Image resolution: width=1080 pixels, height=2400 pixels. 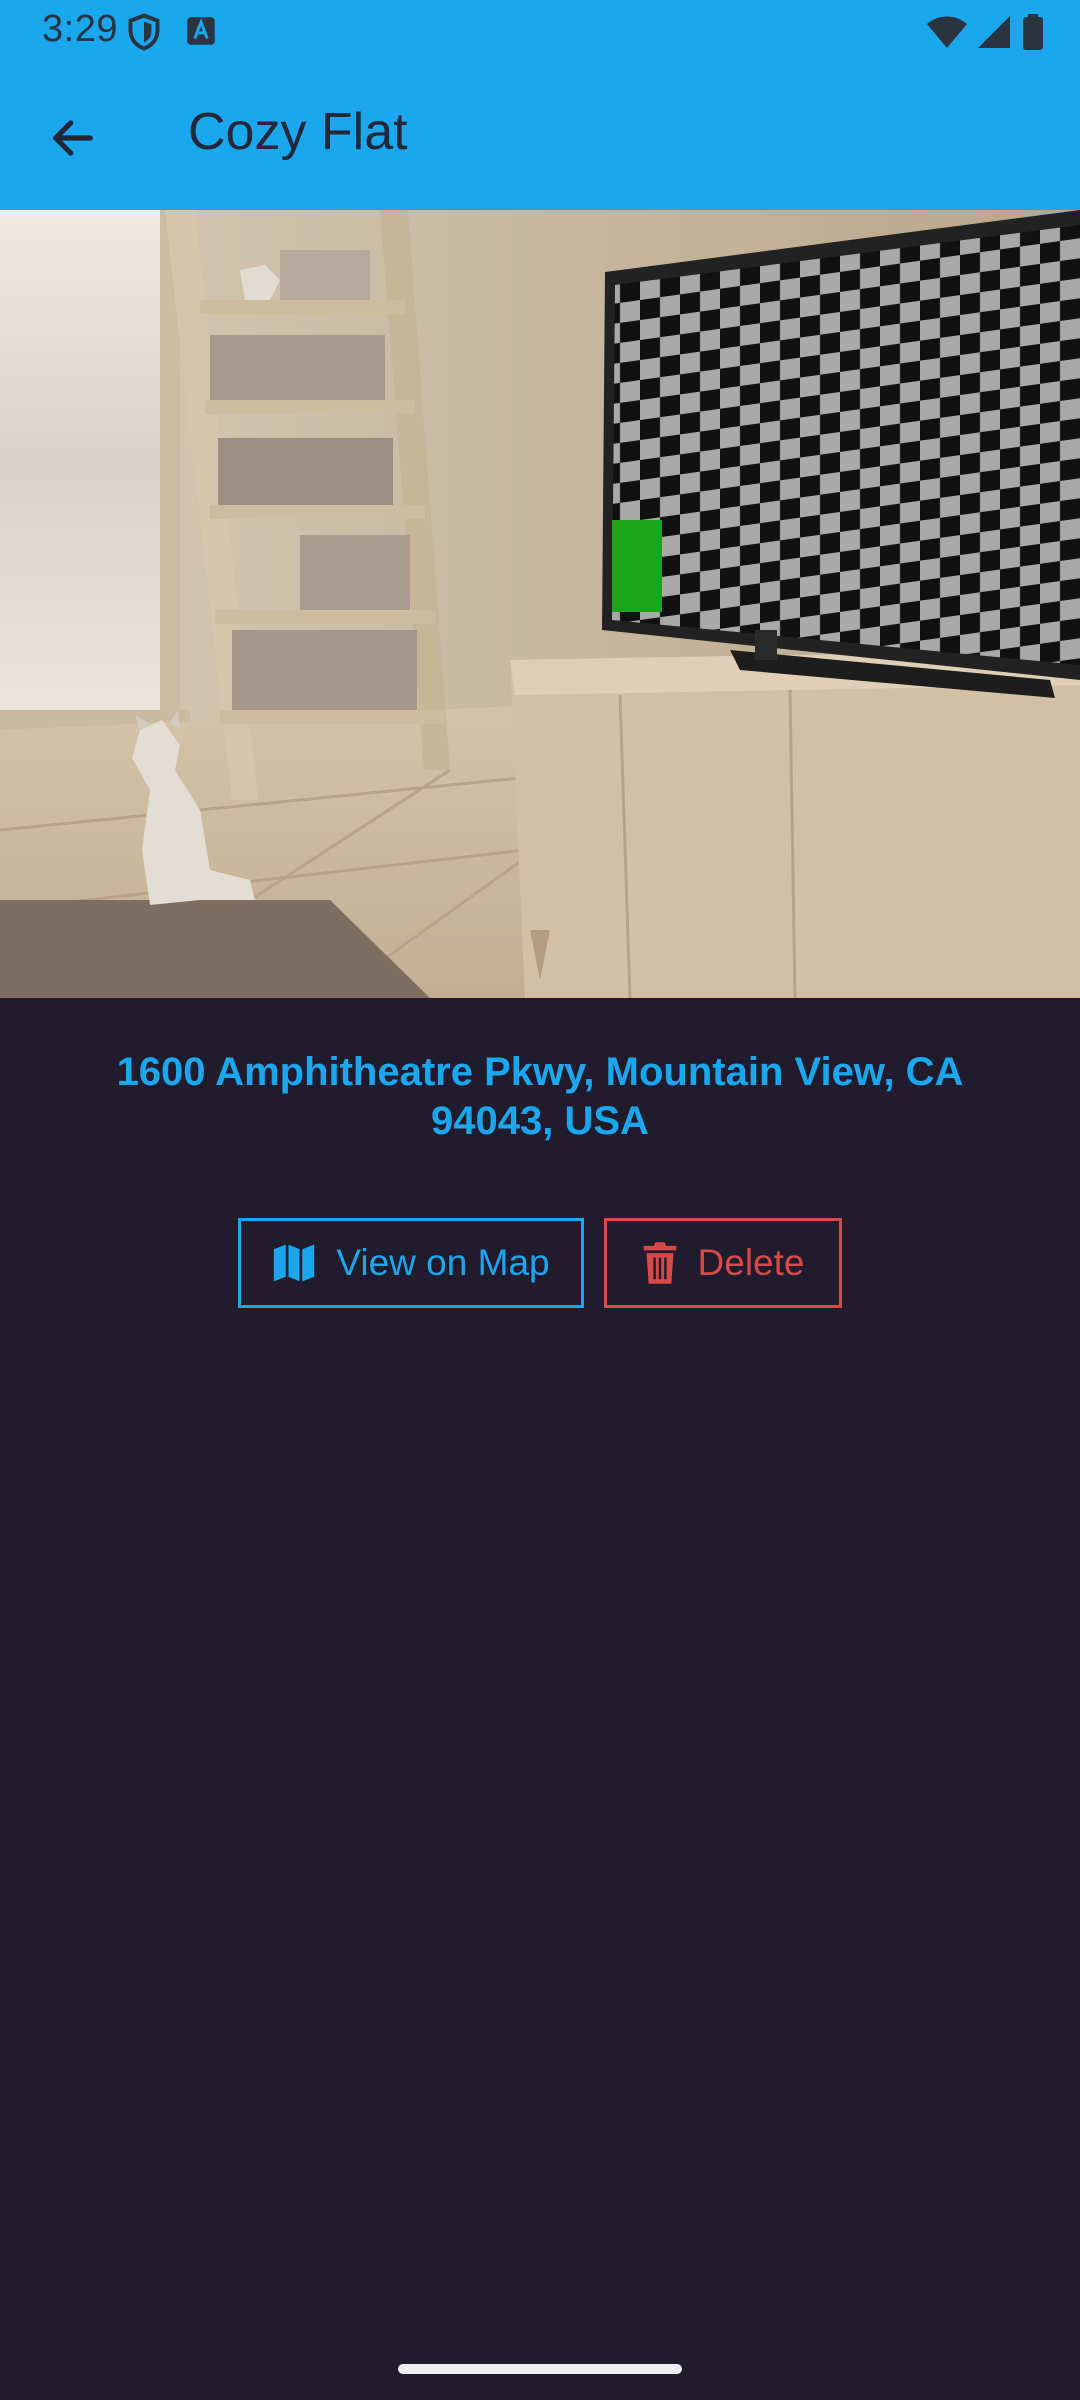 What do you see at coordinates (751, 1262) in the screenshot?
I see `delete-label: Delete` at bounding box center [751, 1262].